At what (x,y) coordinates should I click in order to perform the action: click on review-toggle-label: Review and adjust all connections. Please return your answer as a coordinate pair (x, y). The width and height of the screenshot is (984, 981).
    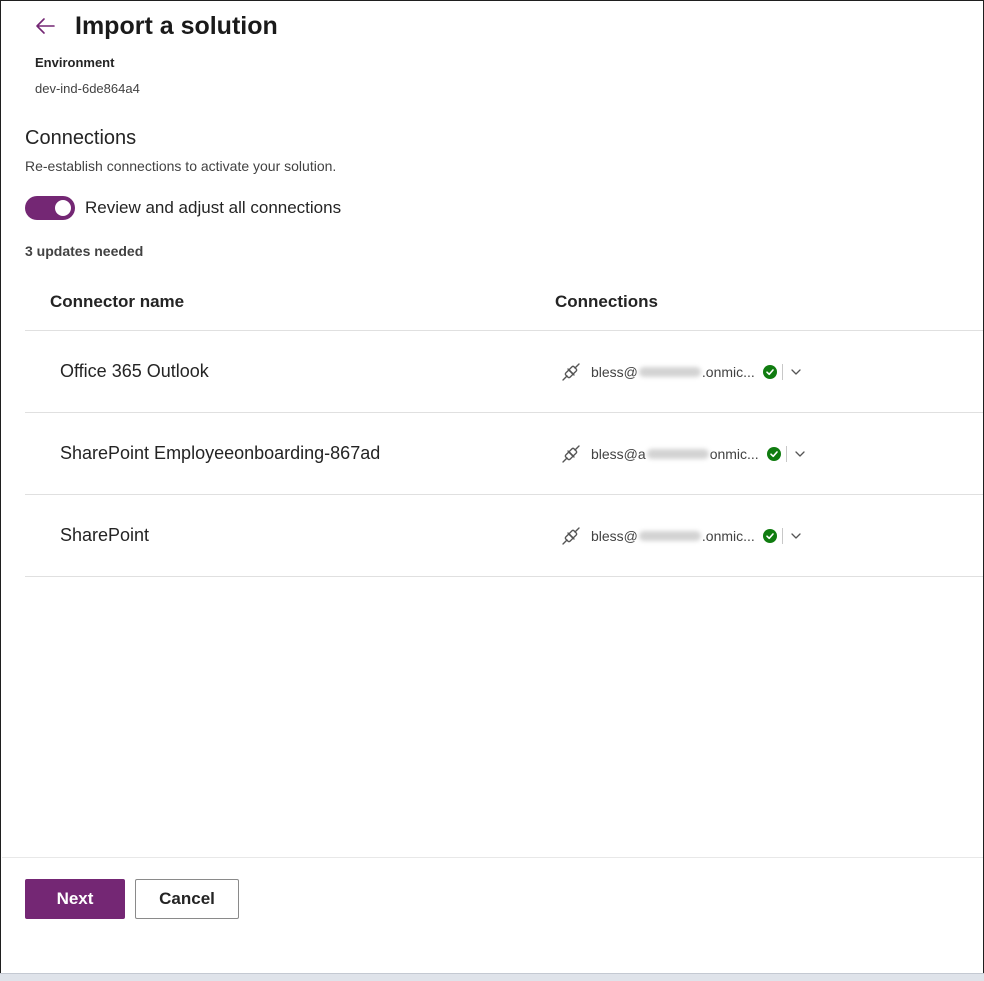
    Looking at the image, I should click on (213, 207).